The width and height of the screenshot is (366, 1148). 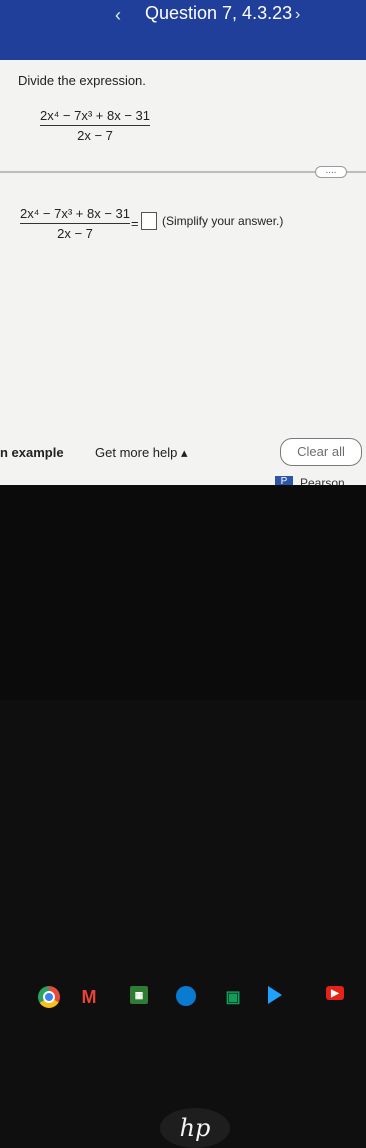 What do you see at coordinates (75, 233) in the screenshot?
I see `expression-answer-denominator: 2x − 7` at bounding box center [75, 233].